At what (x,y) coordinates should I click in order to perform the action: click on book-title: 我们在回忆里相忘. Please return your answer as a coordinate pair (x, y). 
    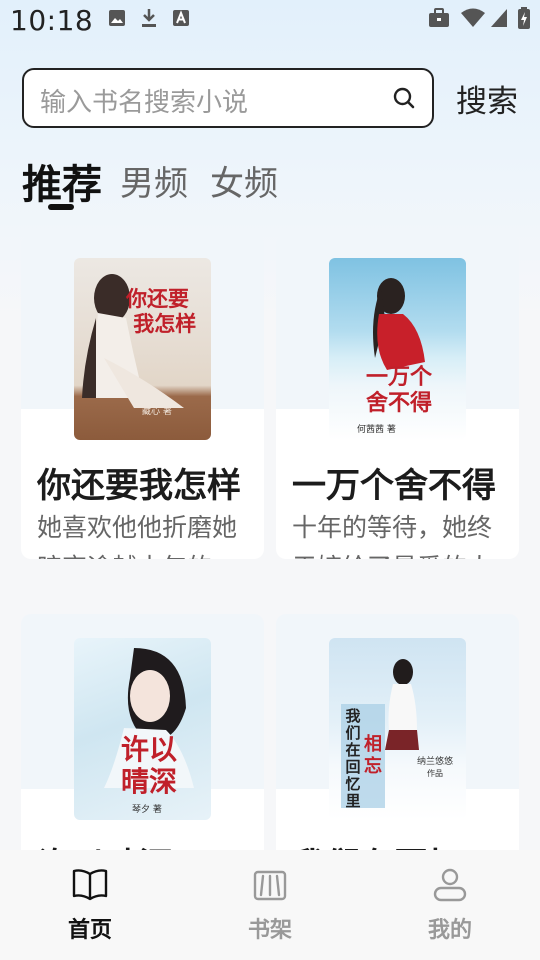
    Looking at the image, I should click on (400, 844).